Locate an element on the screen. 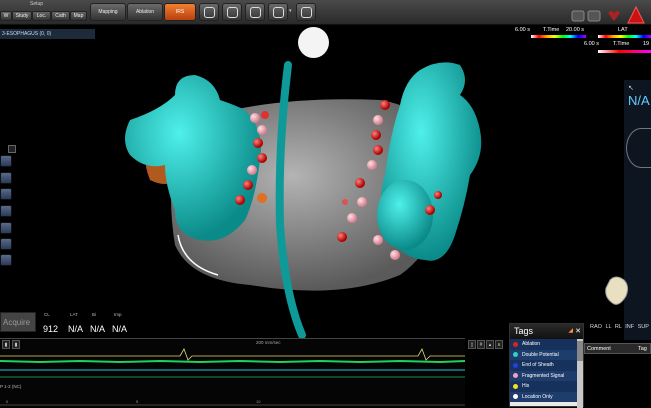  comment-column: Comment is located at coordinates (599, 349).